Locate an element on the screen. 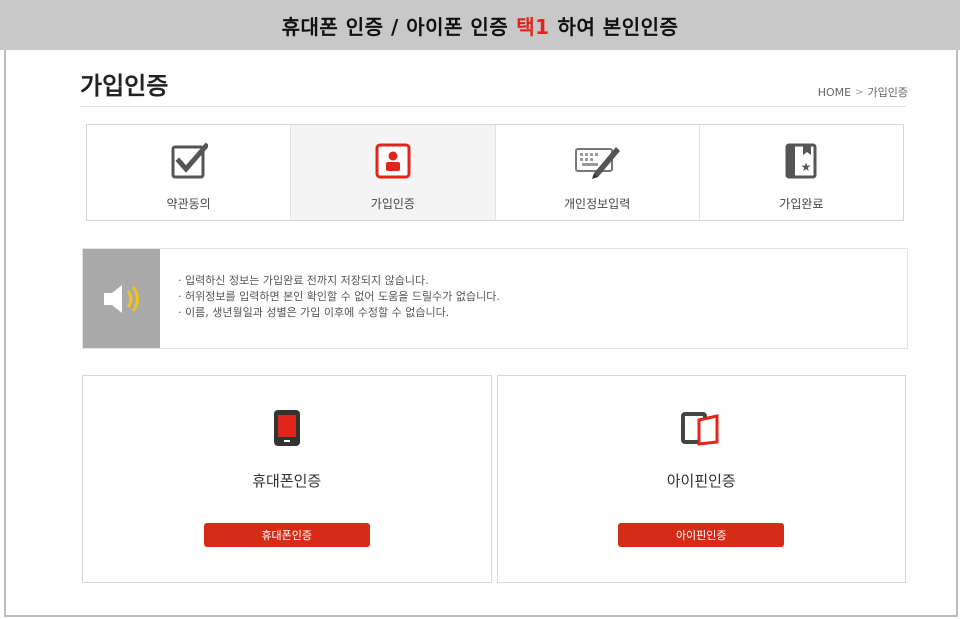  user-badge-icon is located at coordinates (393, 161).